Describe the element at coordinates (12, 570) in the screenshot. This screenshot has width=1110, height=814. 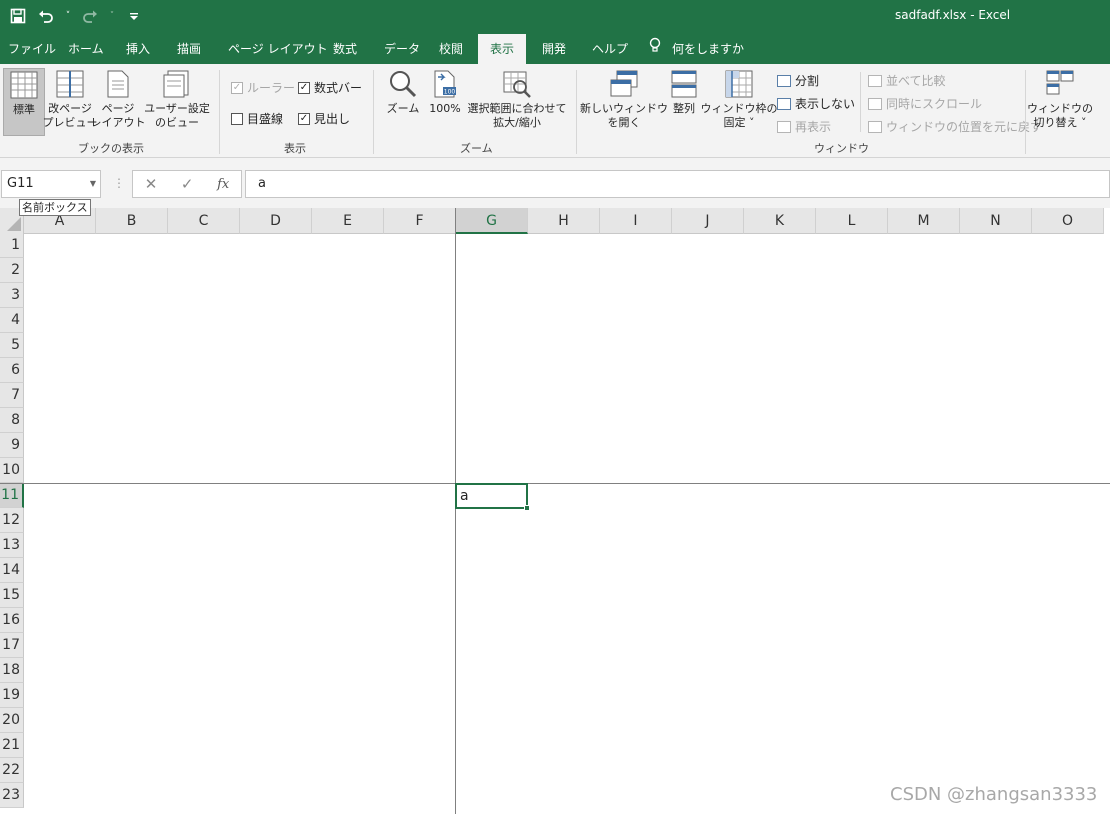
I see `row-header: 14` at that location.